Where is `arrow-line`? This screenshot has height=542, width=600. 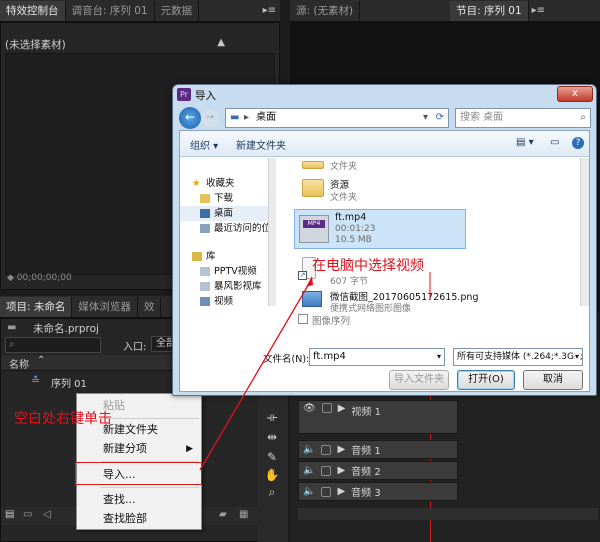 arrow-line is located at coordinates (255, 376).